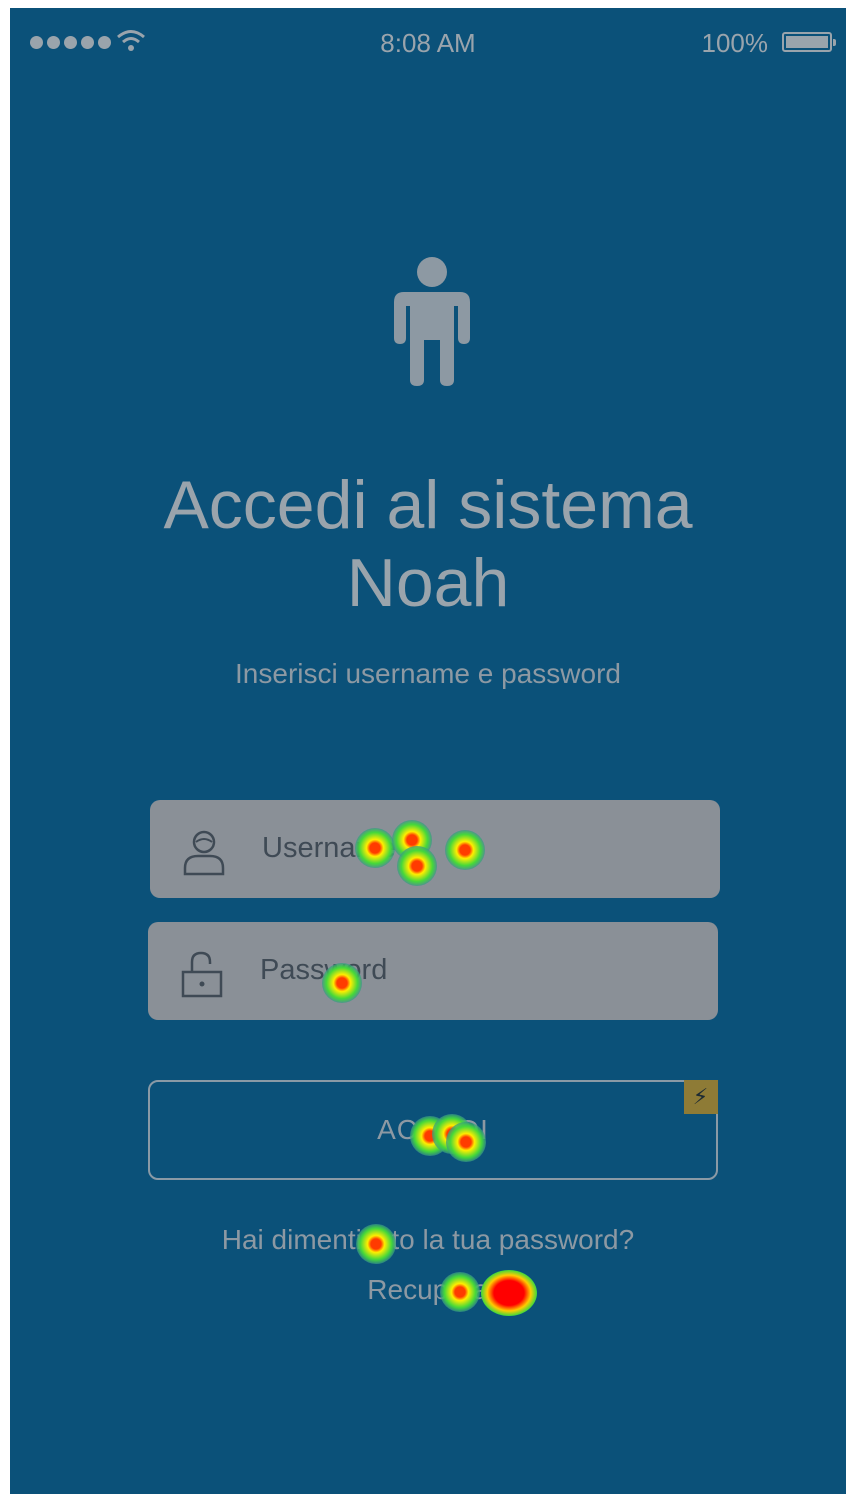 This screenshot has height=1494, width=846. I want to click on lightning-icon: ⚡, so click(701, 1097).